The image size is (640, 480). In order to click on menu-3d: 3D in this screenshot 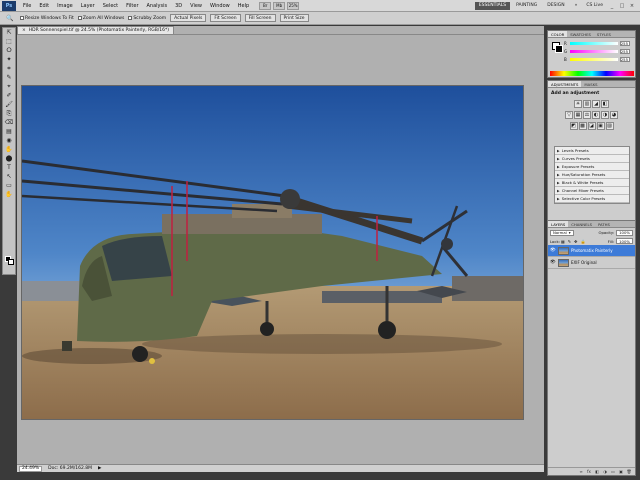, I will do `click(178, 6)`.